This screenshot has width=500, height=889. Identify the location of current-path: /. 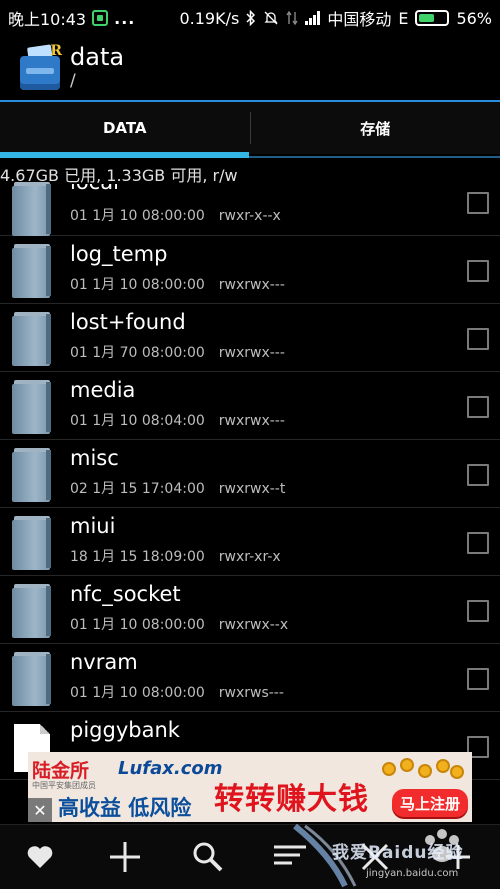
(73, 81).